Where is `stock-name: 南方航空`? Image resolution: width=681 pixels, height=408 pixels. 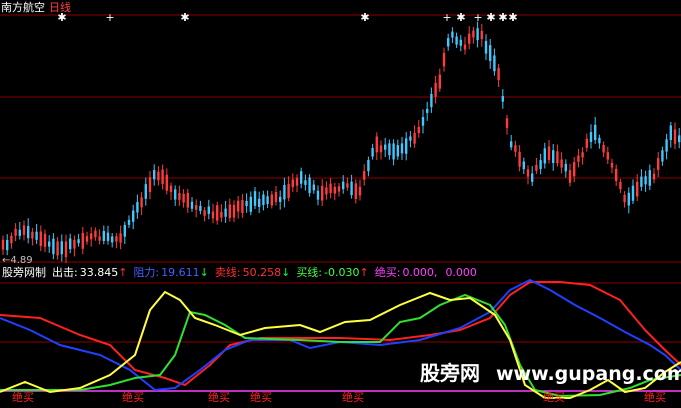 stock-name: 南方航空 is located at coordinates (23, 7).